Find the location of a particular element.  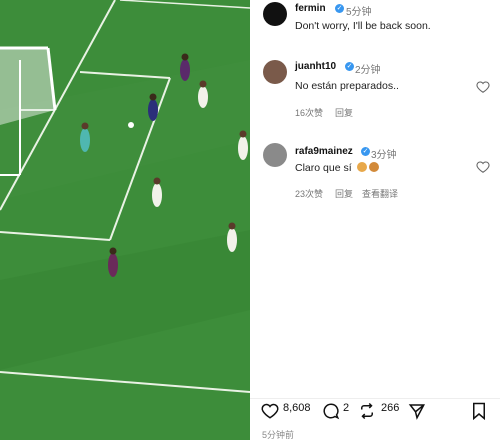

ball is located at coordinates (131, 125).